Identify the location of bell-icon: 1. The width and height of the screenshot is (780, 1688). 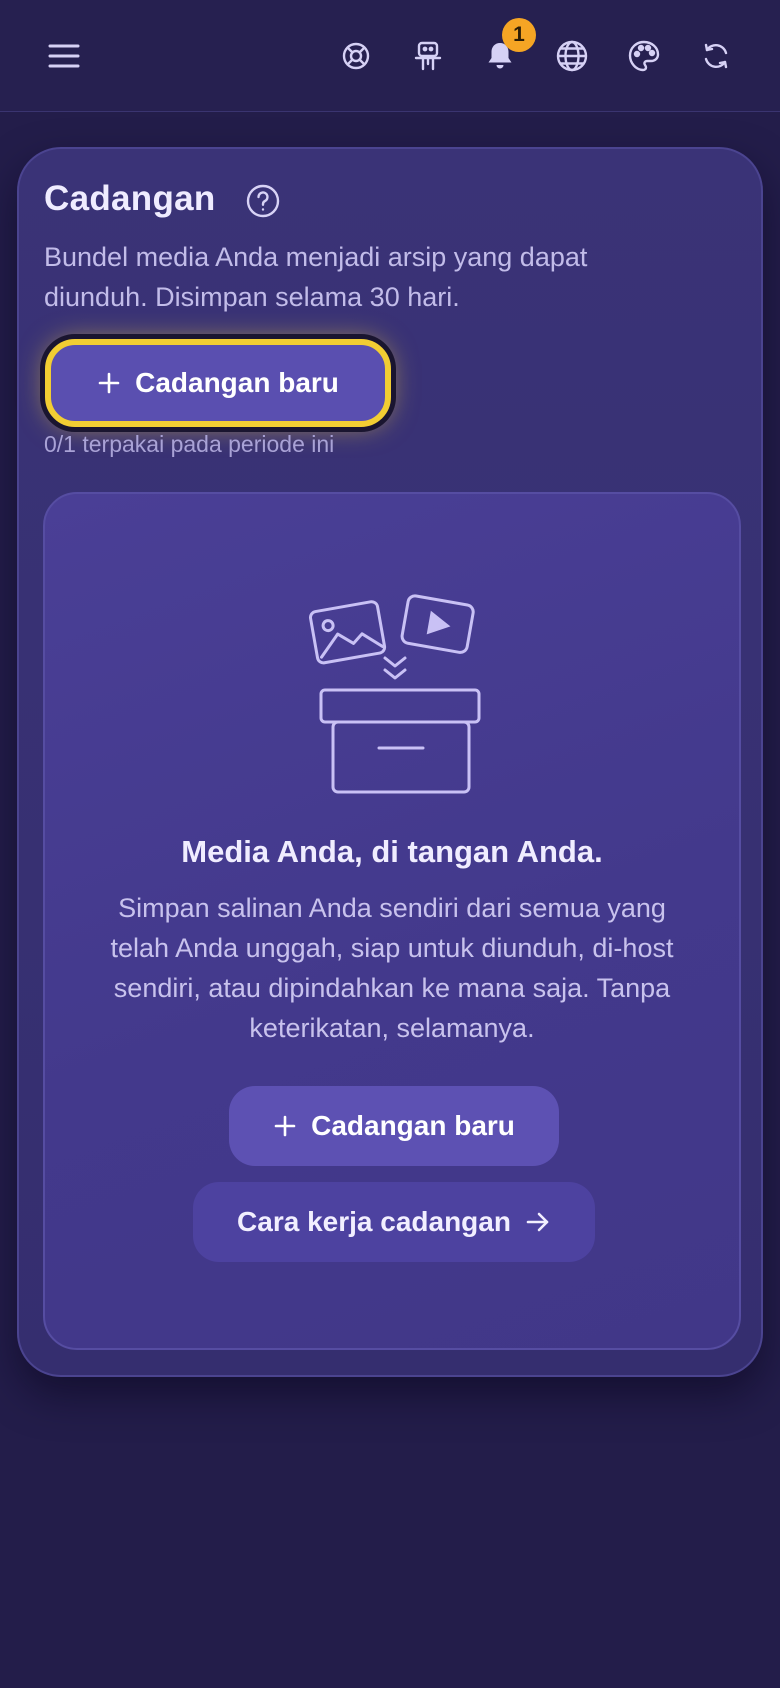
(505, 50).